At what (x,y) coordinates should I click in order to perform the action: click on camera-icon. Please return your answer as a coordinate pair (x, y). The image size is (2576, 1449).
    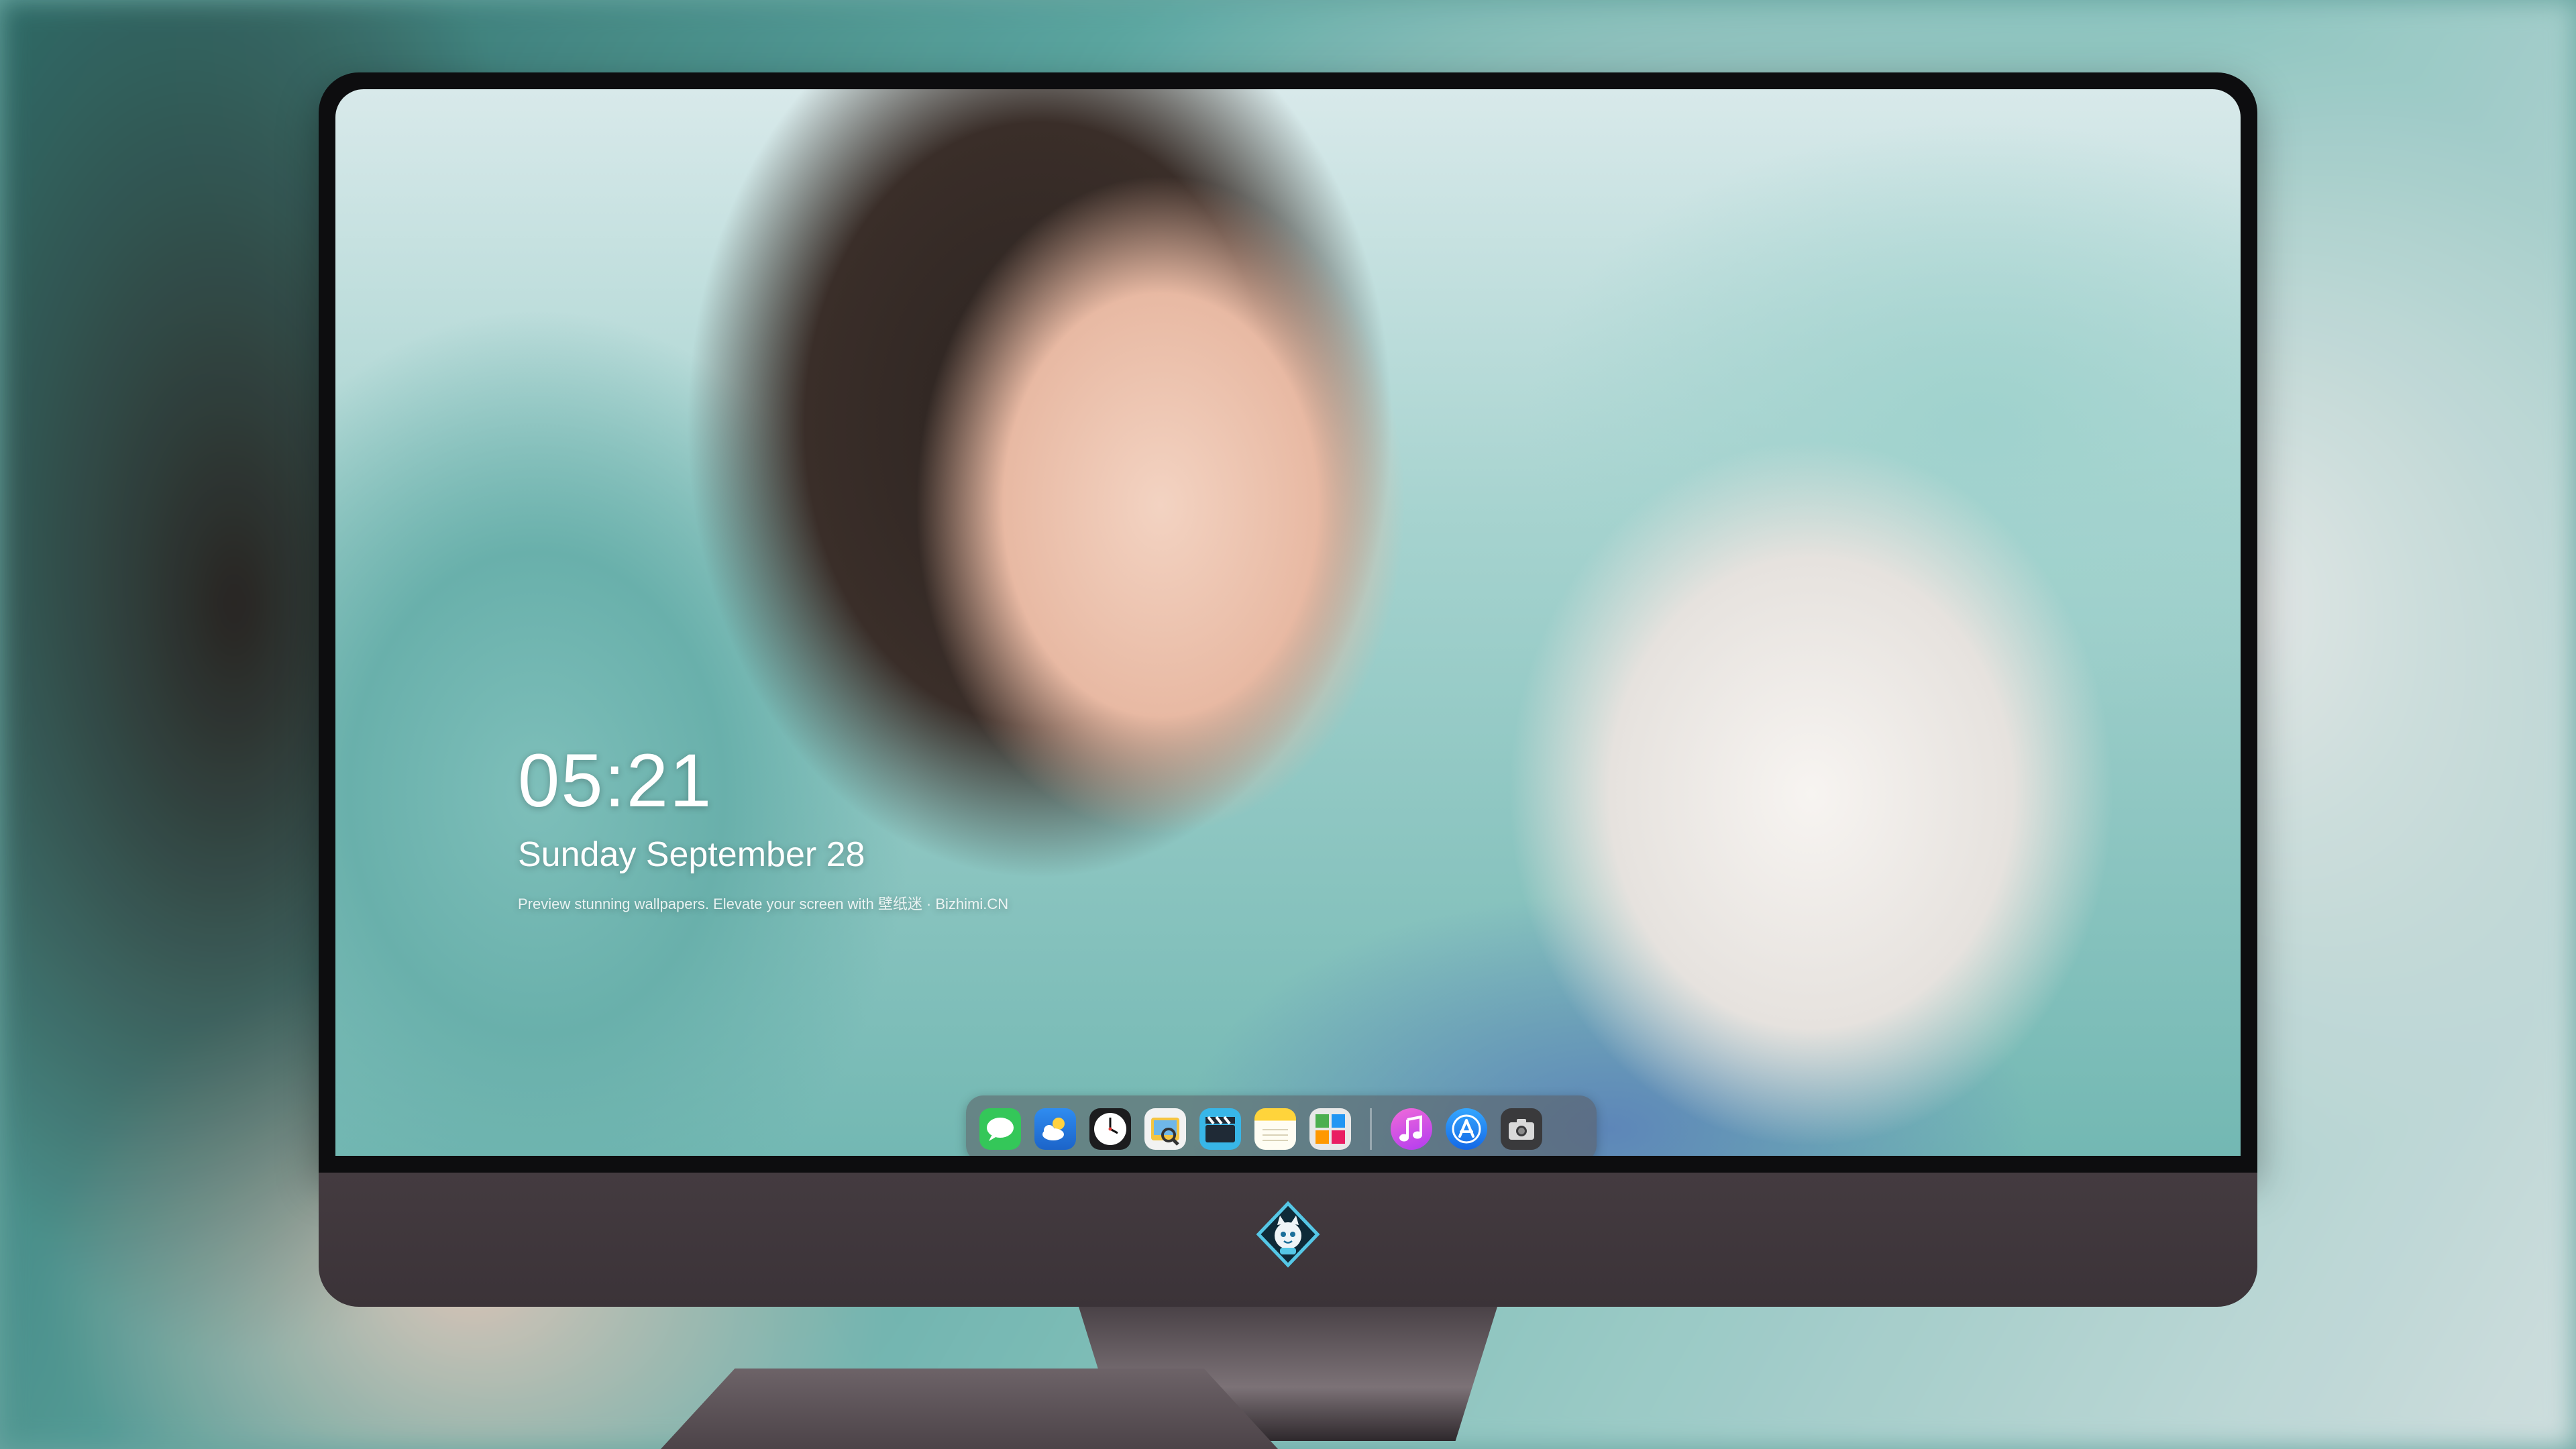
    Looking at the image, I should click on (1521, 1129).